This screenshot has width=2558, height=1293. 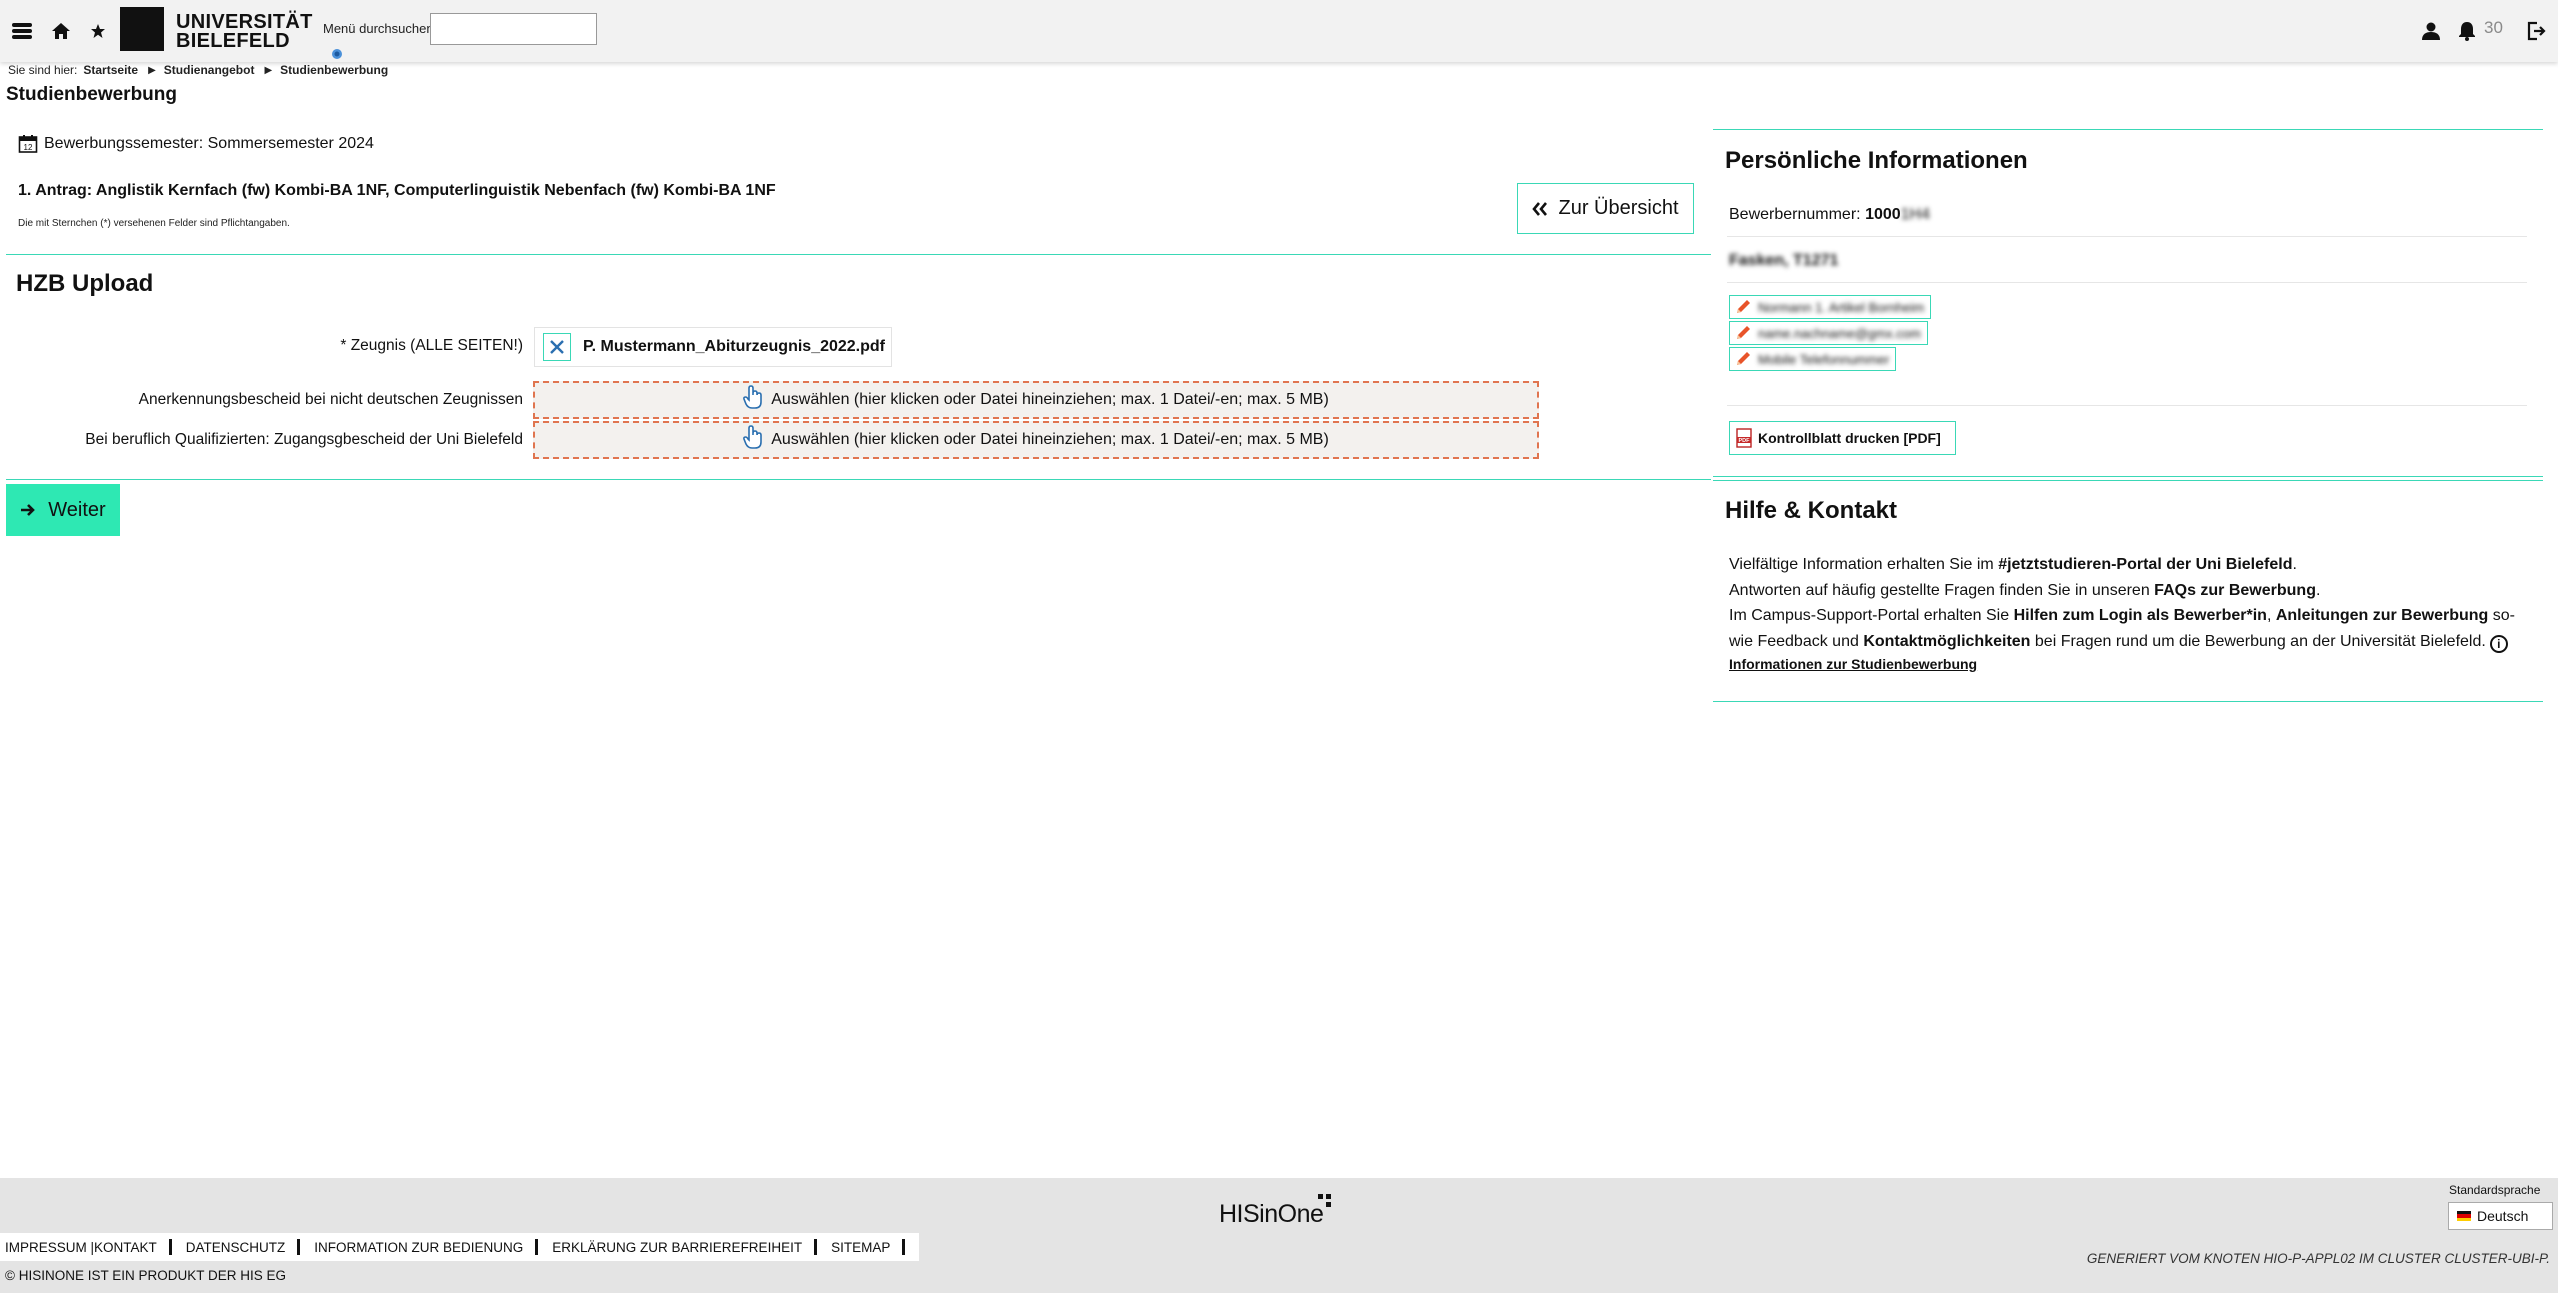 What do you see at coordinates (2145, 564) in the screenshot?
I see `jetztstudieren-portal-link: #jetztstudieren-Portal der Uni Bielefeld` at bounding box center [2145, 564].